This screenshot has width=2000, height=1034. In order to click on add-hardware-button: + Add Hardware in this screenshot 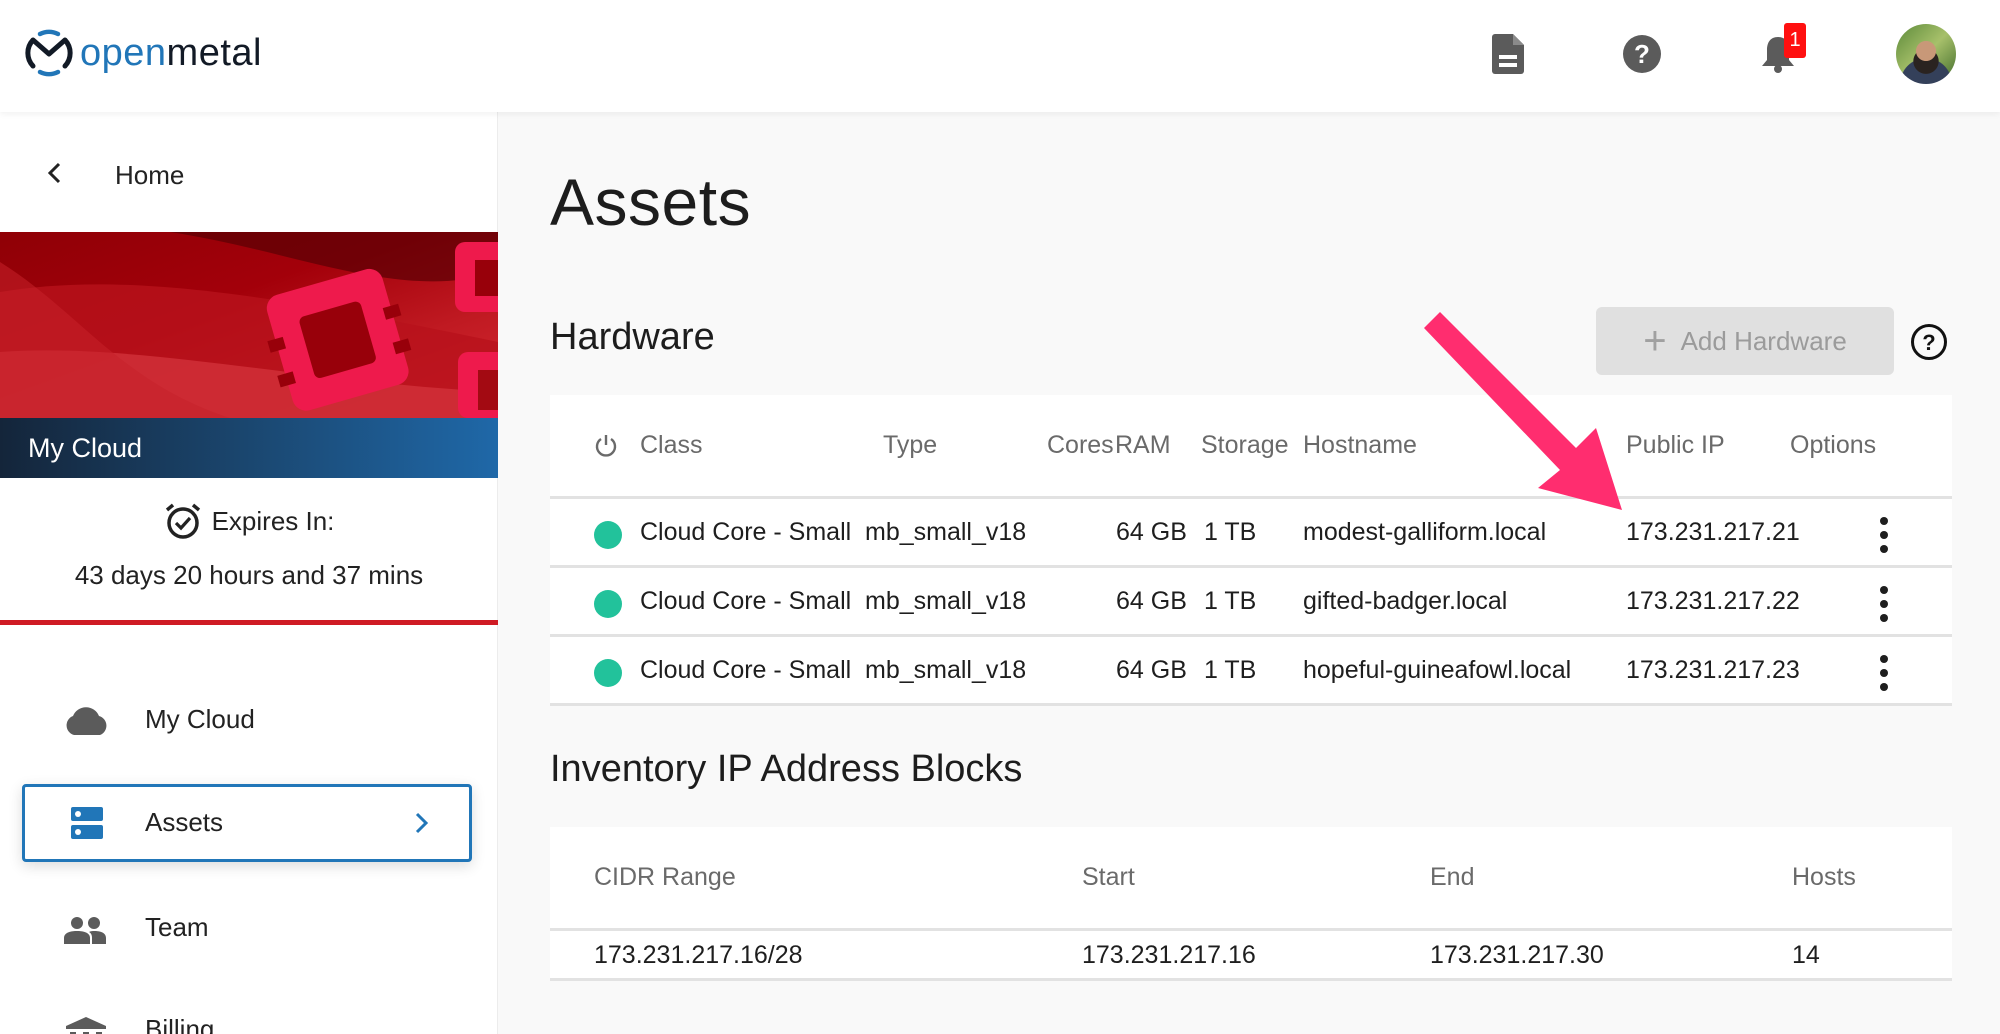, I will do `click(1745, 341)`.